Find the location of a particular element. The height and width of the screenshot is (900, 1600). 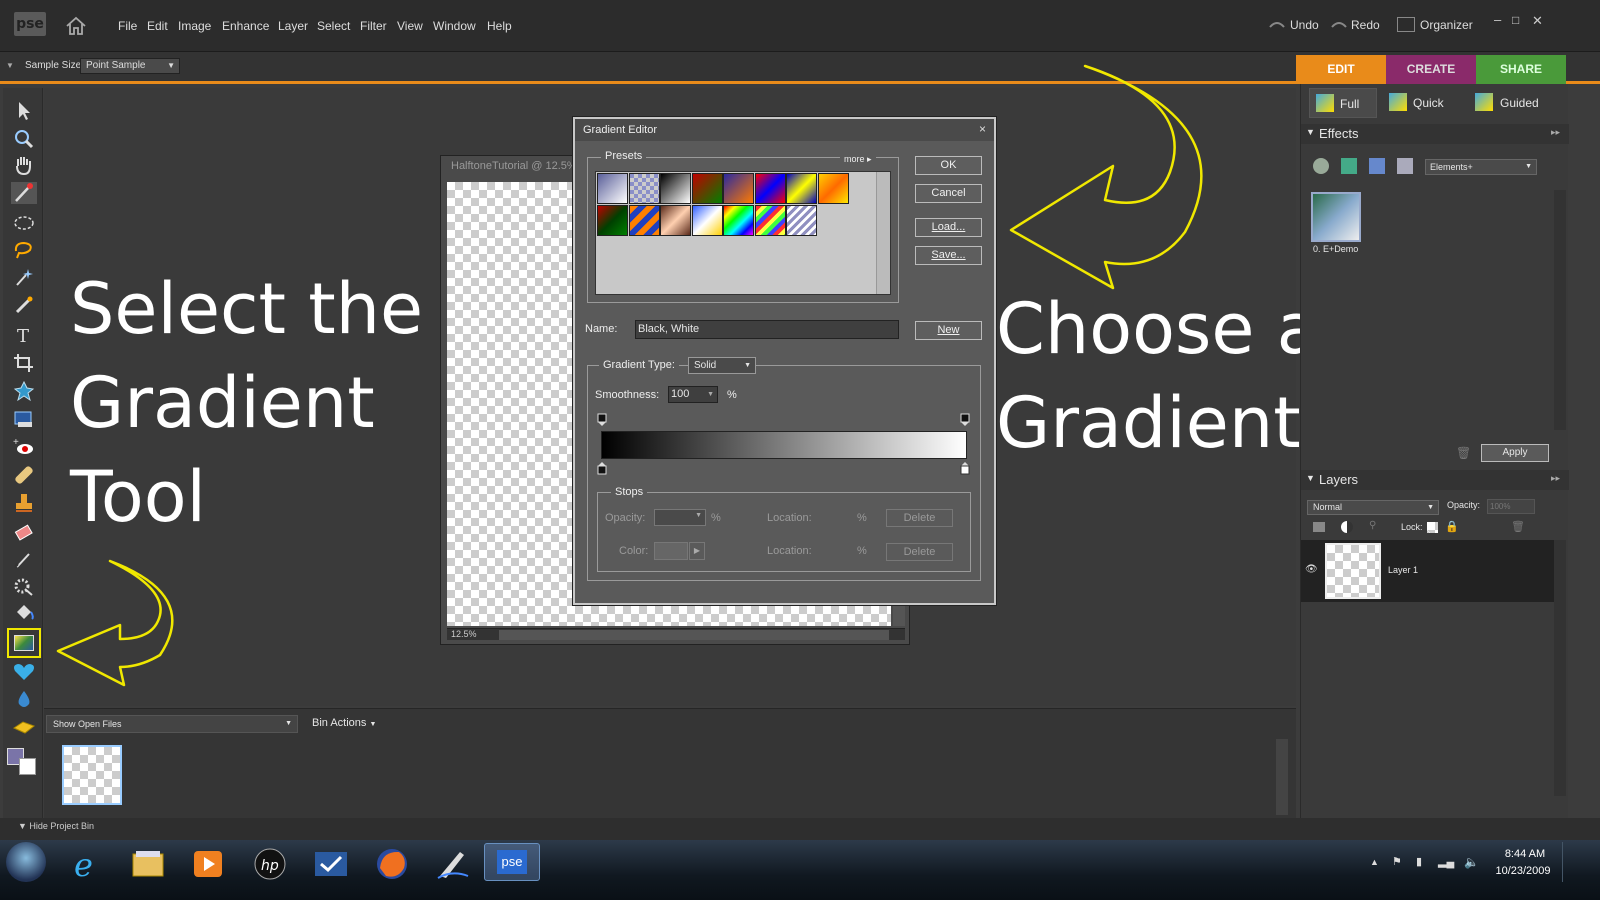

link-icon: ⚲ is located at coordinates (1372, 525).